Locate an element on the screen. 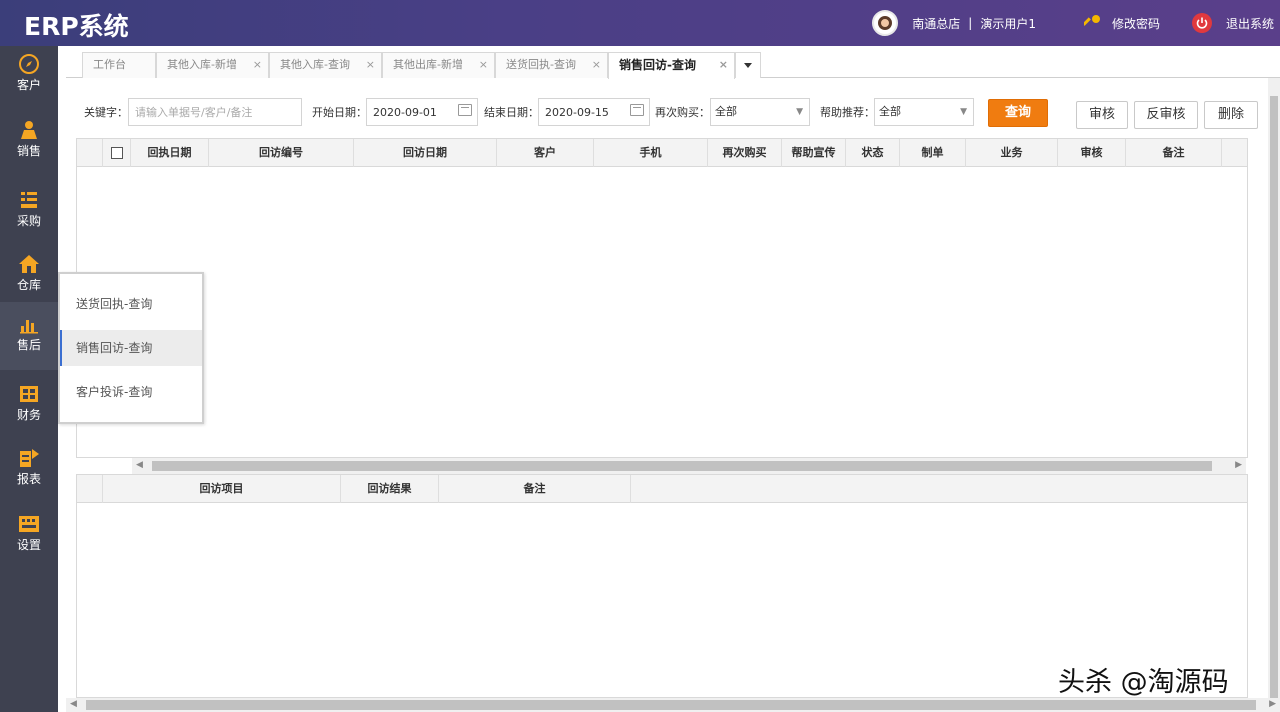 The width and height of the screenshot is (1280, 712). tab-other-inbound-query: 其他入库-查询 × is located at coordinates (325, 65).